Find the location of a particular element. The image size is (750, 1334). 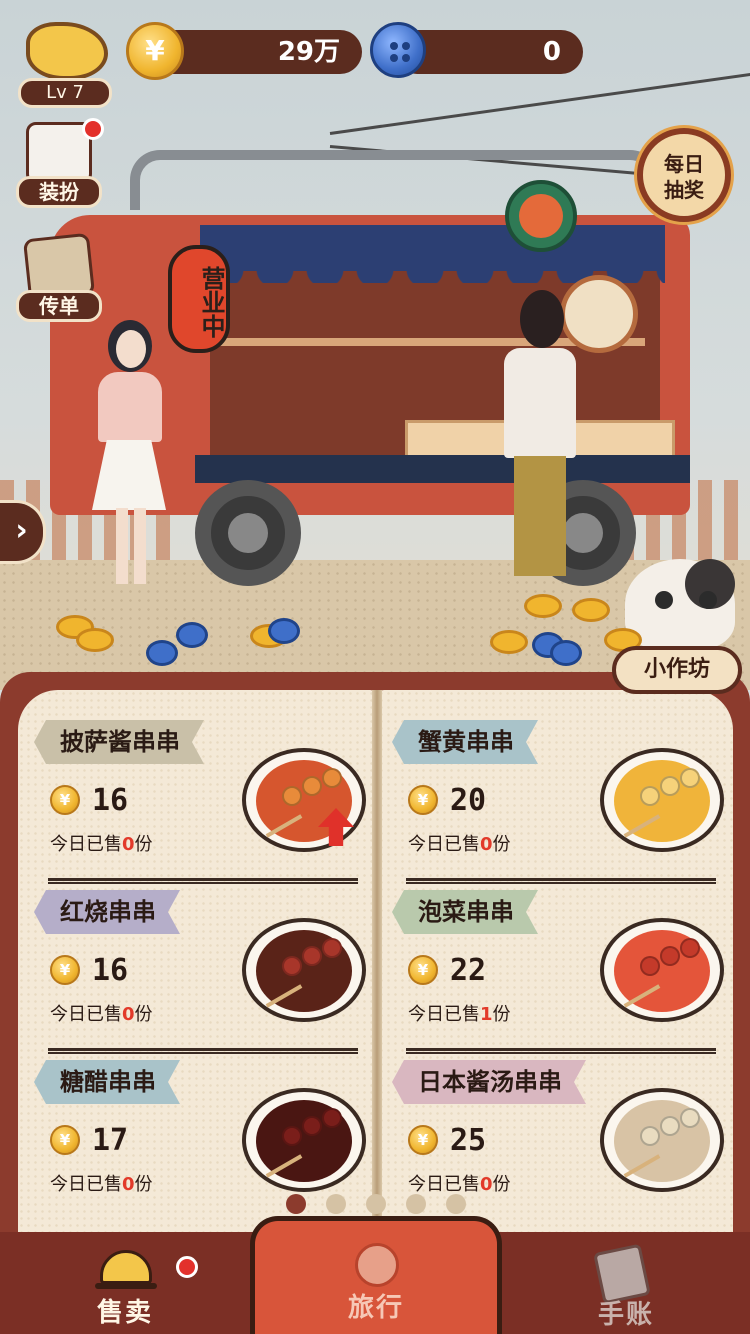

tab-ledger: 手账 is located at coordinates (626, 1283).